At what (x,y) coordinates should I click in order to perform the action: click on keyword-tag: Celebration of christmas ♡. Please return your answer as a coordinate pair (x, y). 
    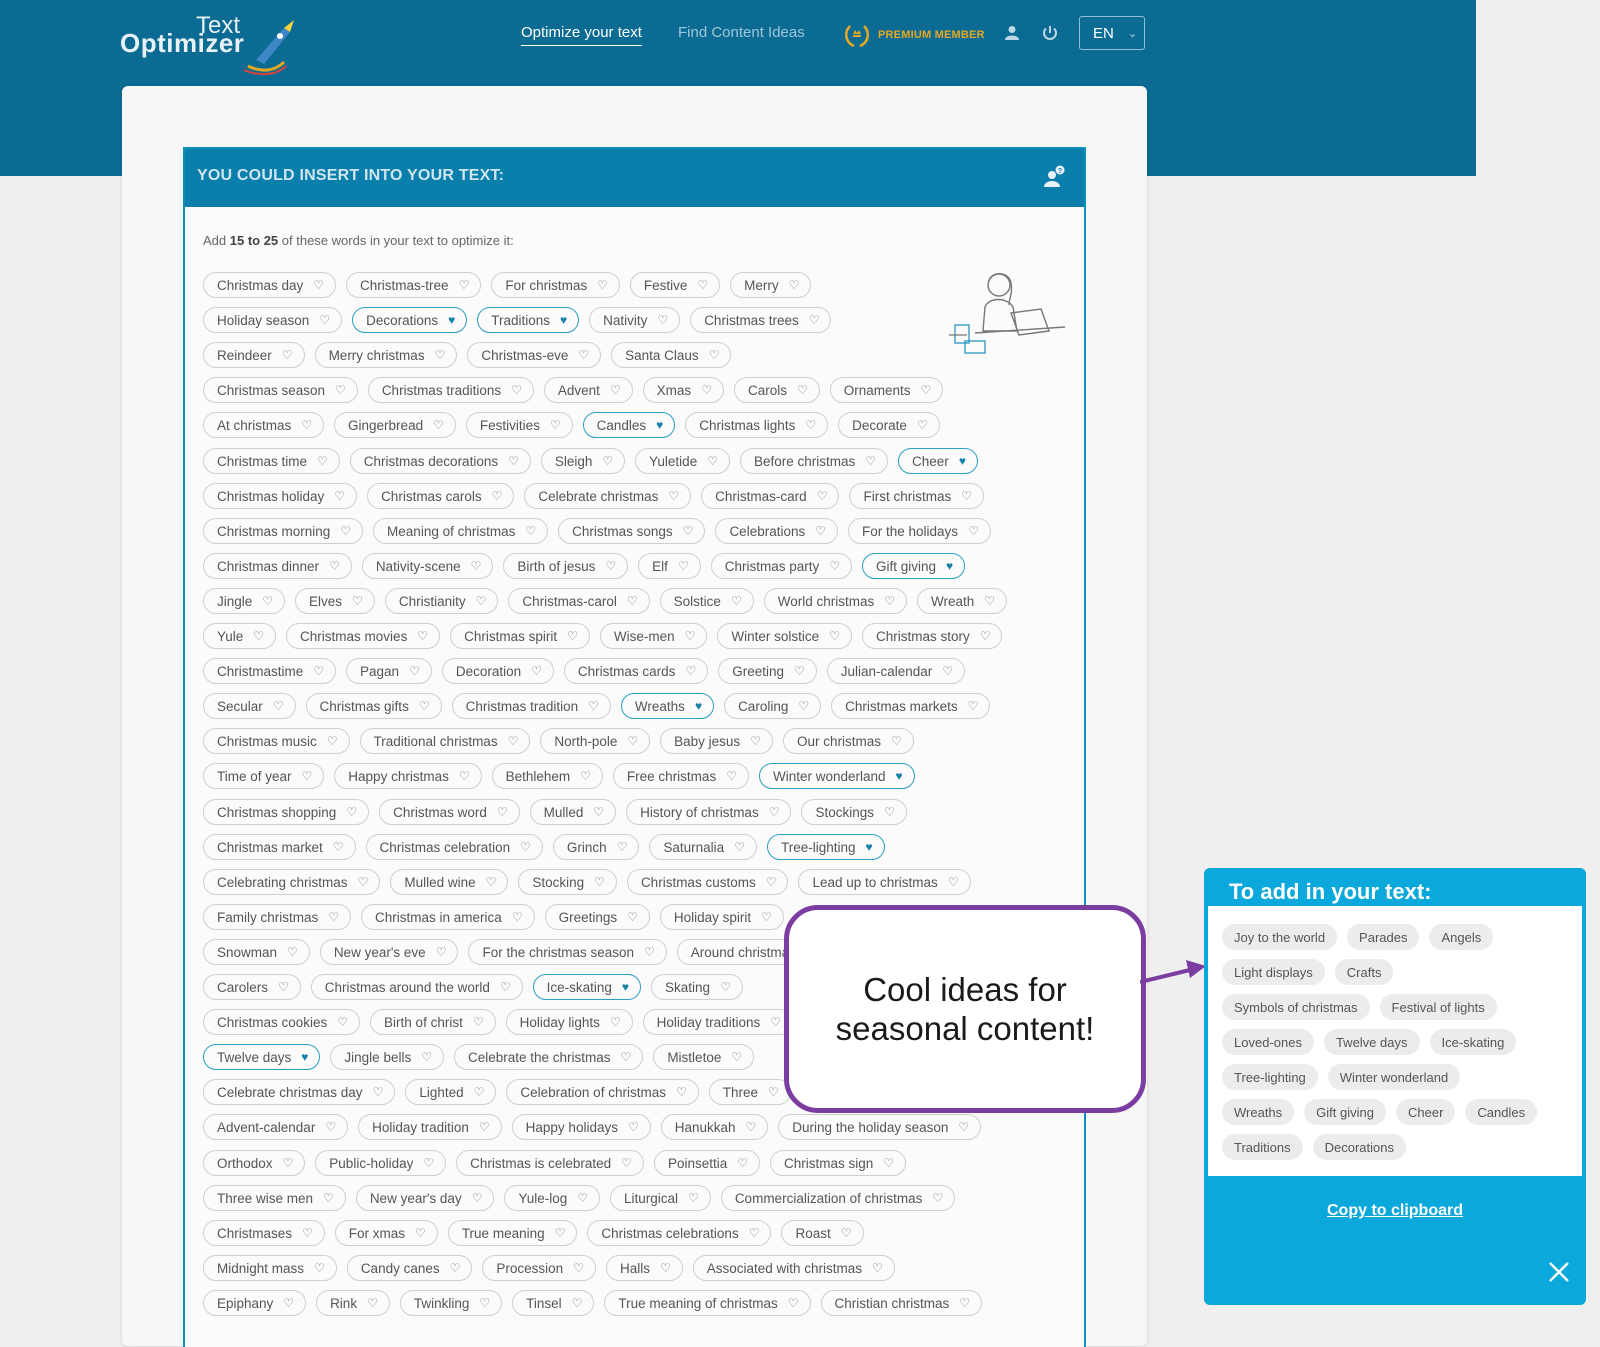
    Looking at the image, I should click on (602, 1092).